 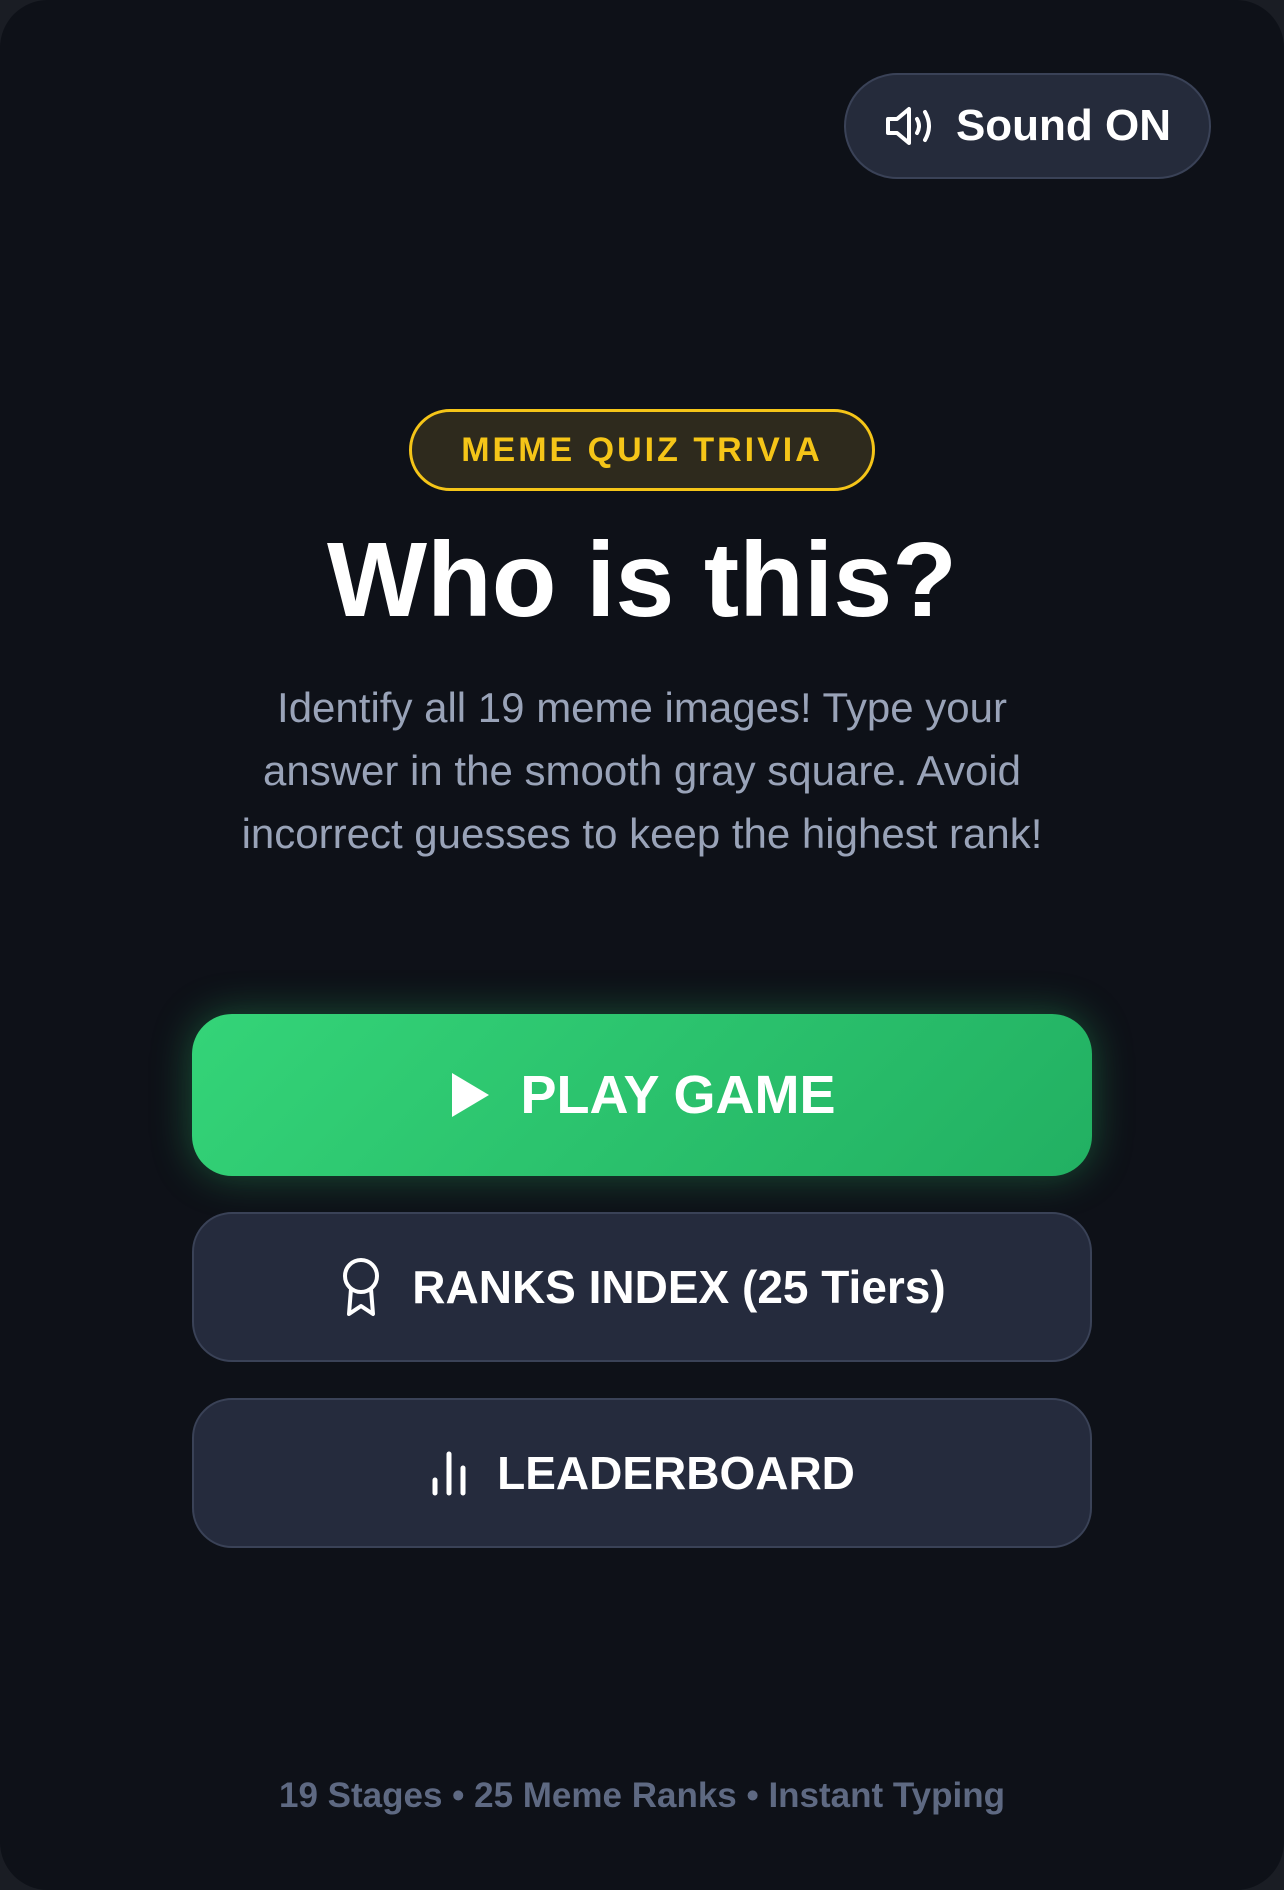 I want to click on award-ribbon-icon, so click(x=361, y=1287).